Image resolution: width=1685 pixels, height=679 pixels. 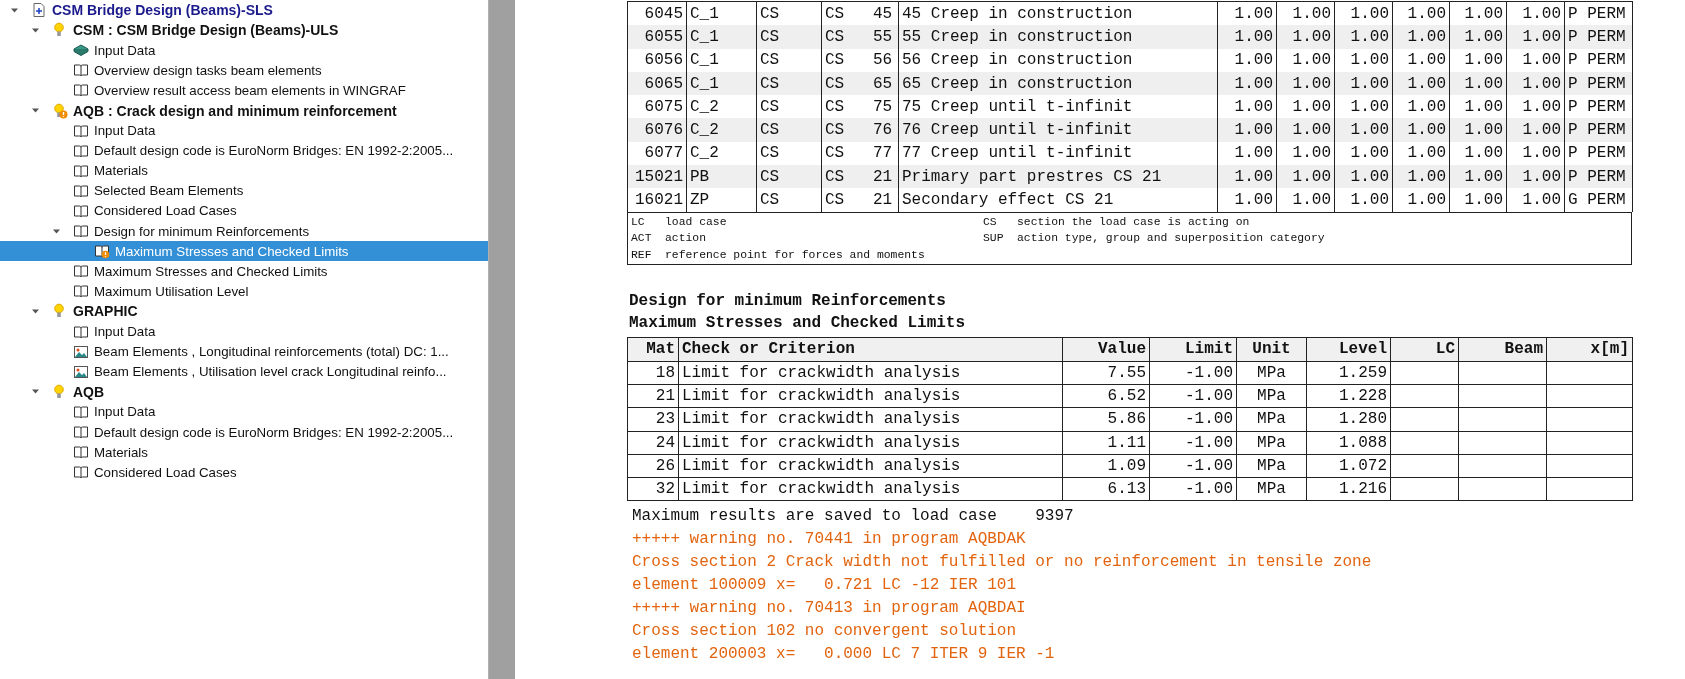 What do you see at coordinates (1106, 373) in the screenshot?
I see `table-cell: 7.55` at bounding box center [1106, 373].